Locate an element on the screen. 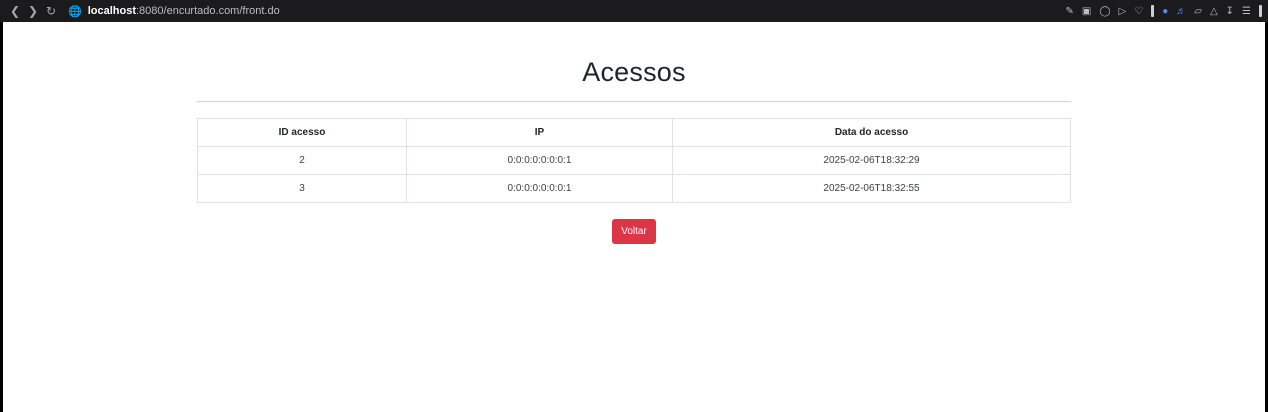 This screenshot has height=412, width=1268. button-row: Voltar is located at coordinates (634, 231).